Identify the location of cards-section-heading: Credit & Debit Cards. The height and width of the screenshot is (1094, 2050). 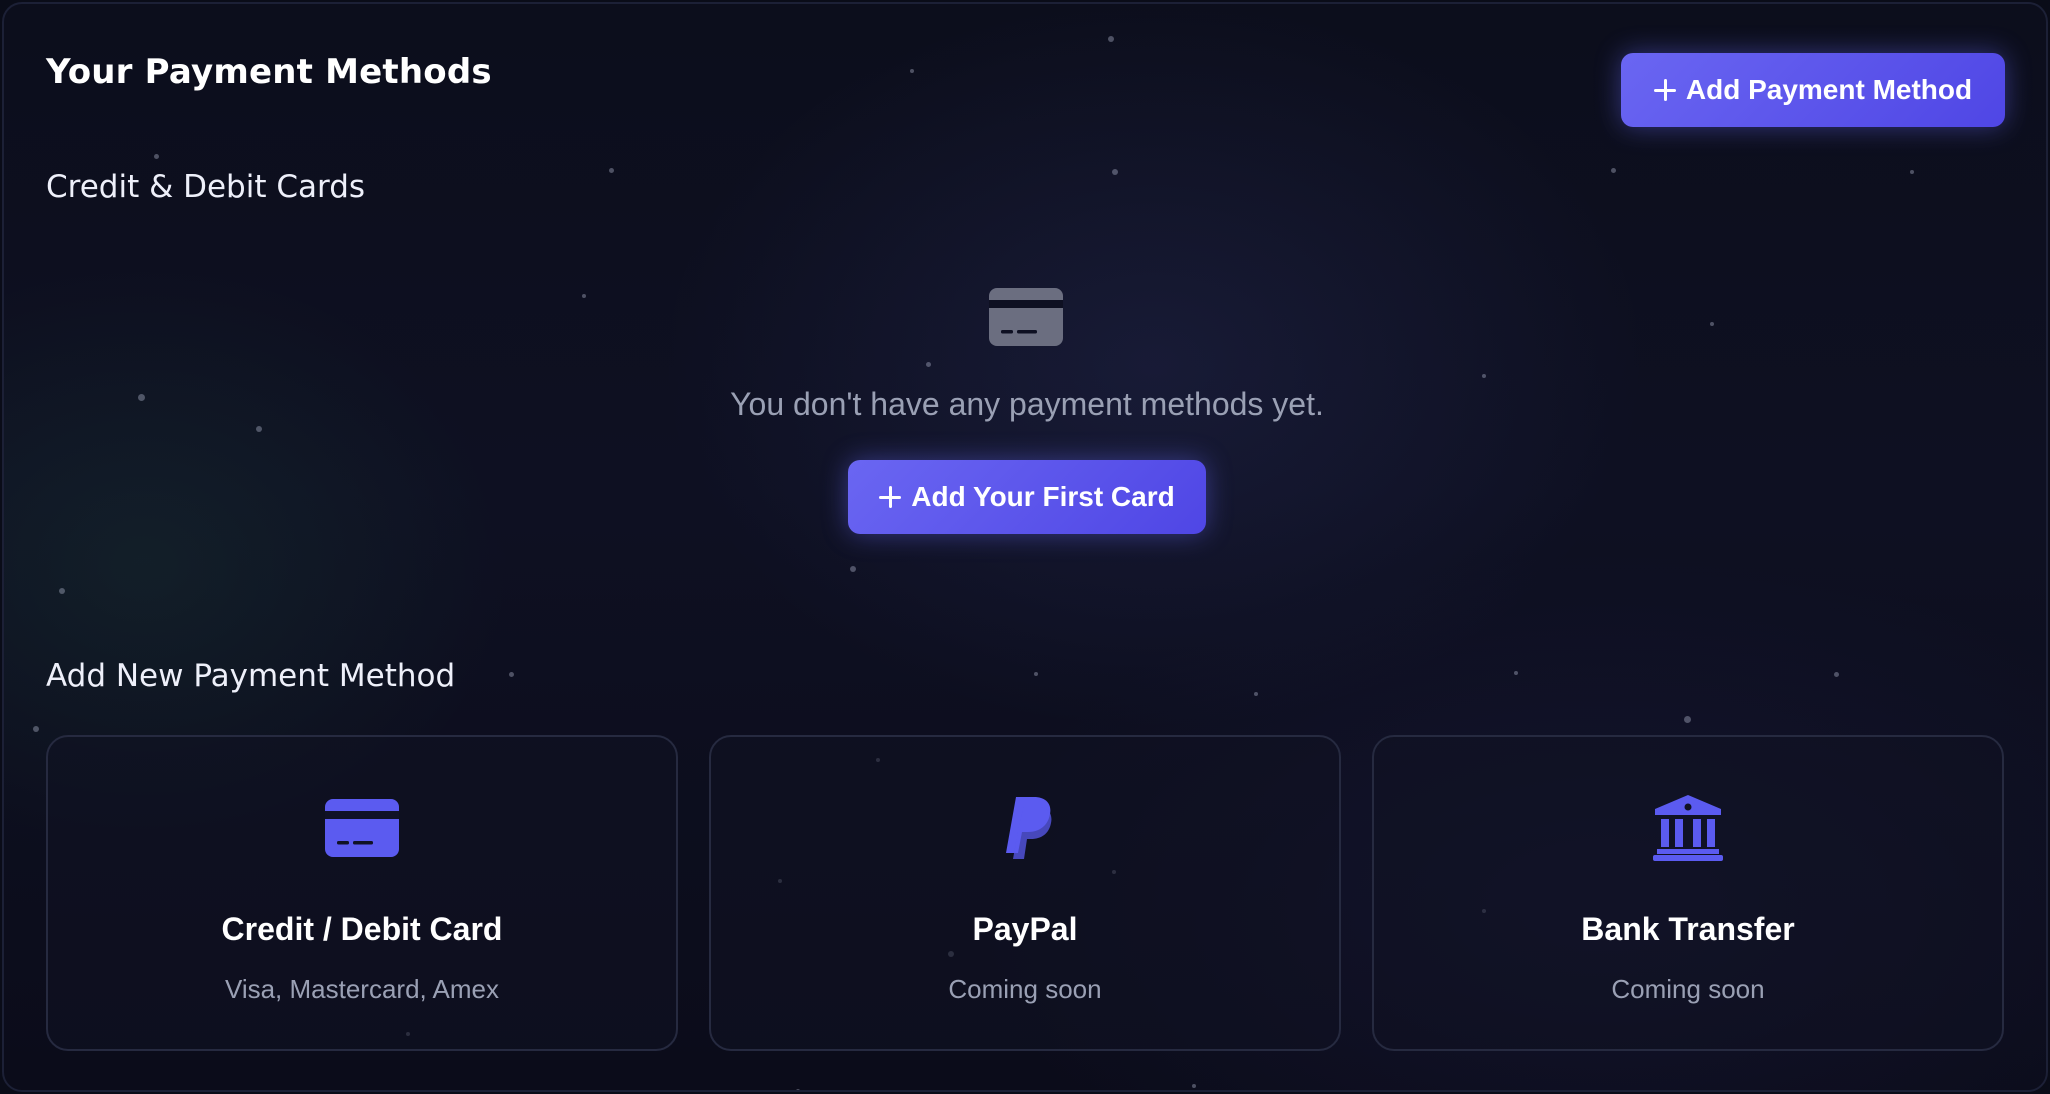
(206, 187).